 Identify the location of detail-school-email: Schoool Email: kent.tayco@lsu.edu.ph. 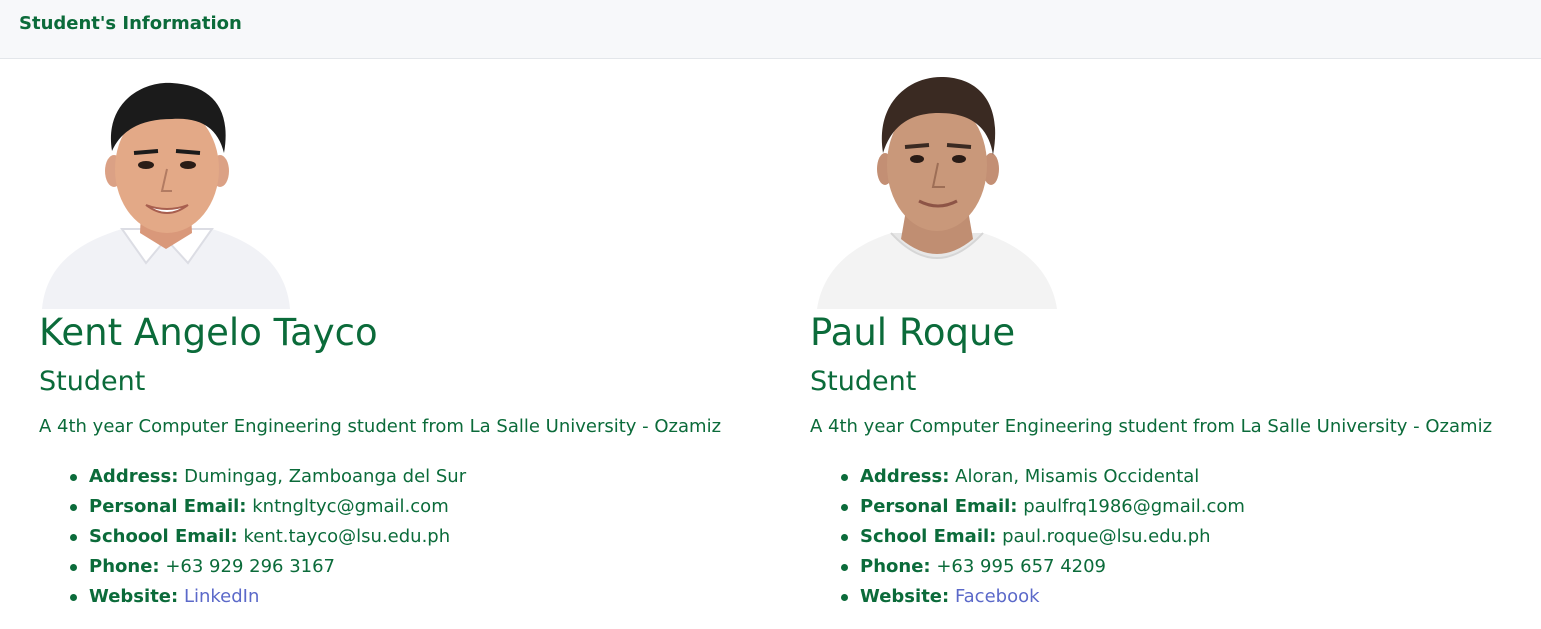
(268, 537).